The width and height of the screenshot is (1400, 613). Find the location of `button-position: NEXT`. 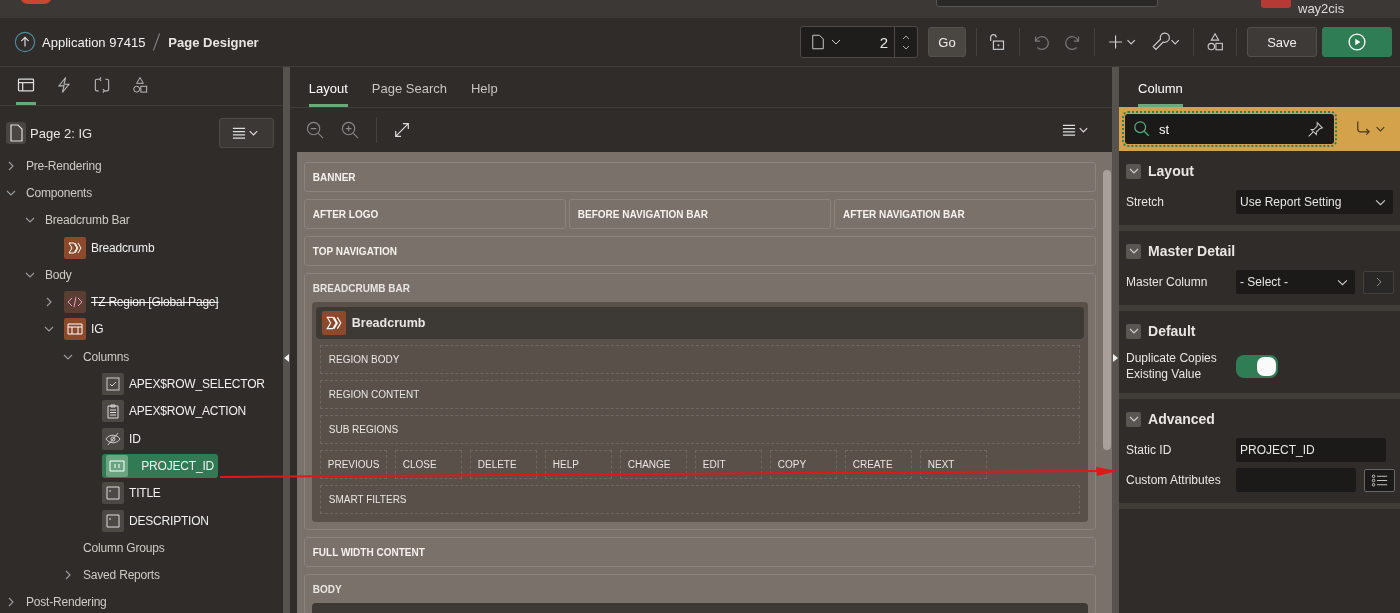

button-position: NEXT is located at coordinates (953, 464).